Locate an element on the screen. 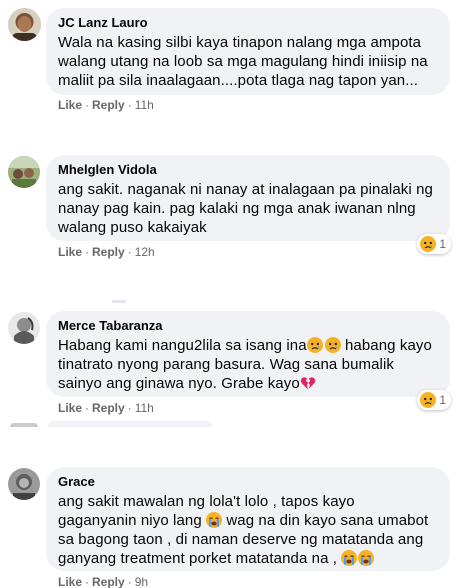  comment-author: Mhelglen Vidola is located at coordinates (248, 170).